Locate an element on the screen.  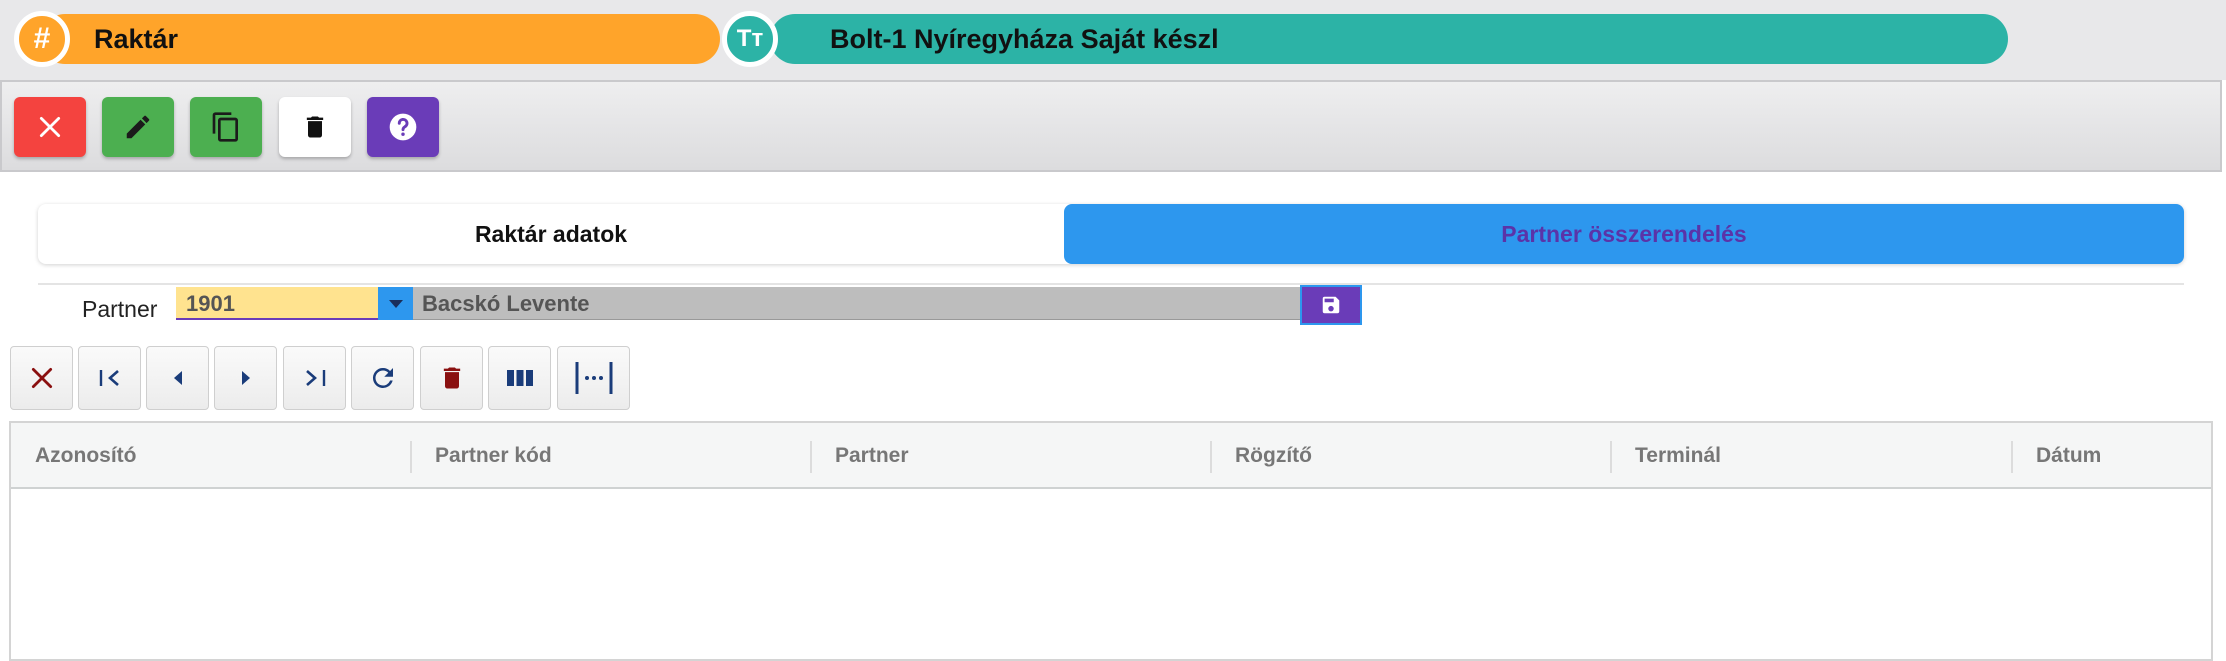
edit-button is located at coordinates (138, 127).